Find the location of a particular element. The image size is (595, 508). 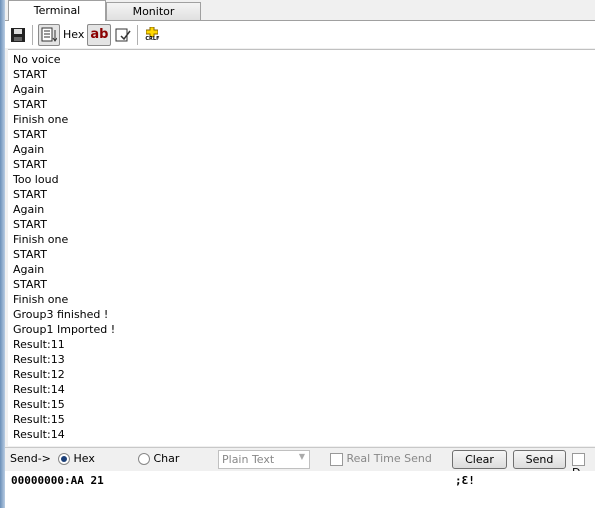

tab-monitor: Monitor is located at coordinates (153, 11).